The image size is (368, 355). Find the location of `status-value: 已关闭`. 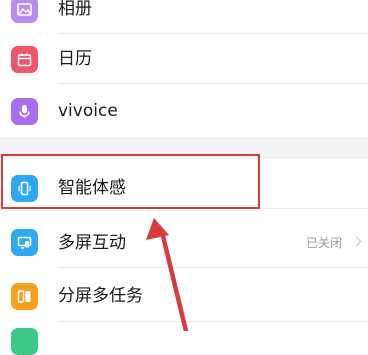

status-value: 已关闭 is located at coordinates (323, 243).